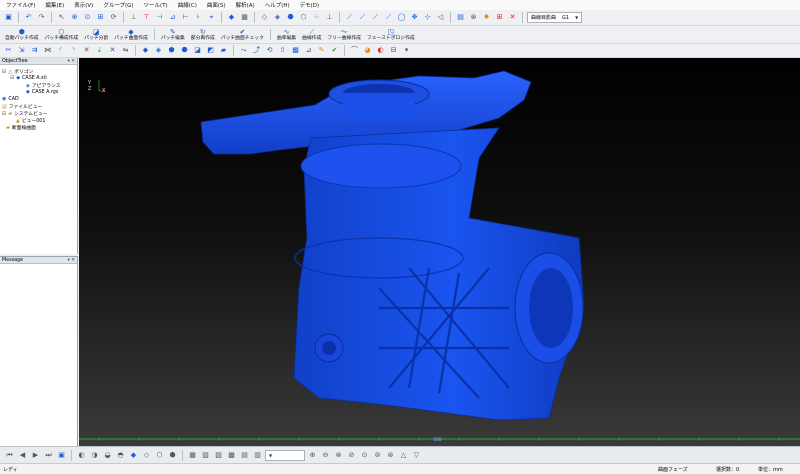  Describe the element at coordinates (87, 17) in the screenshot. I see `zoom-fit-icon: ⊙` at that location.